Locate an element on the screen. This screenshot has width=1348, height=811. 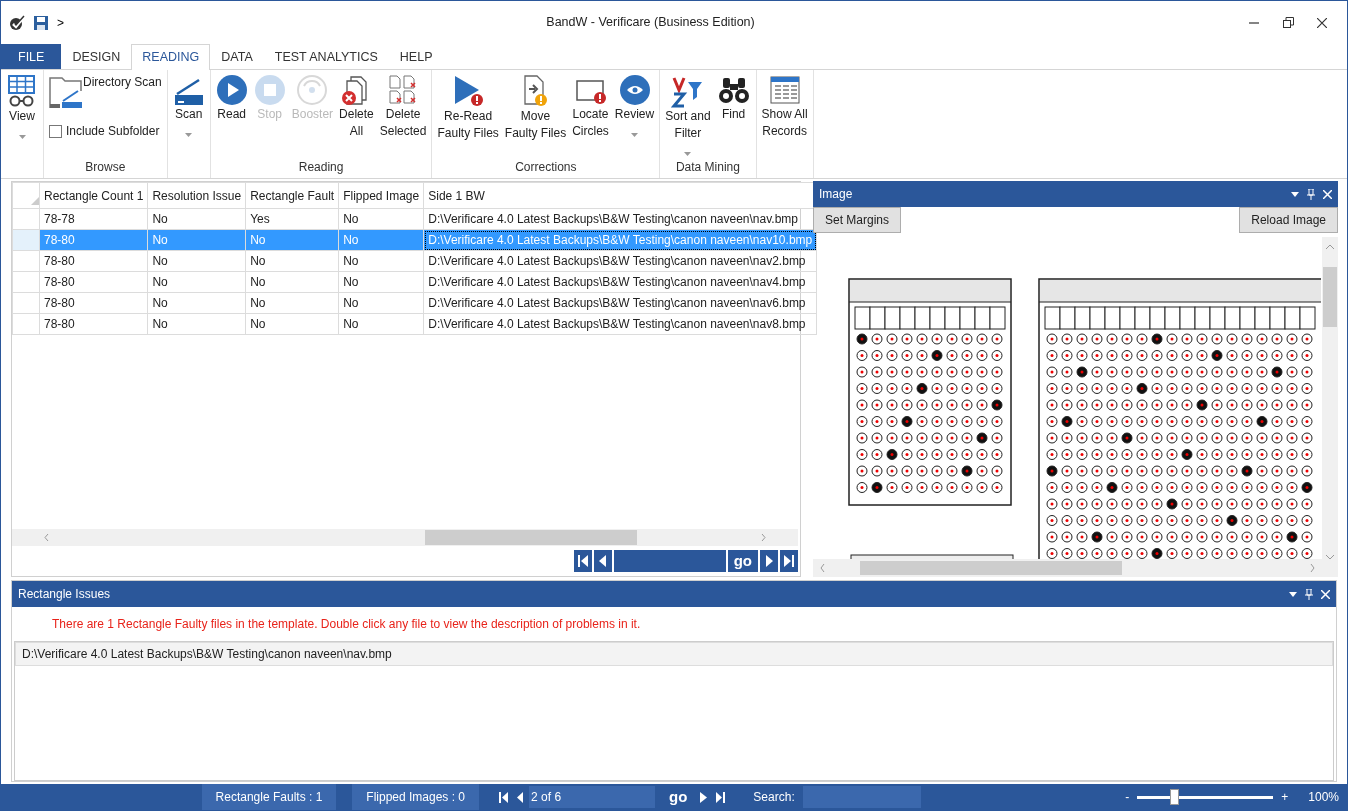
table-cell: D:\Verificare 4.0 Latest Backups\B&W Testing\canon naveen\nav8.bmp is located at coordinates (620, 324).